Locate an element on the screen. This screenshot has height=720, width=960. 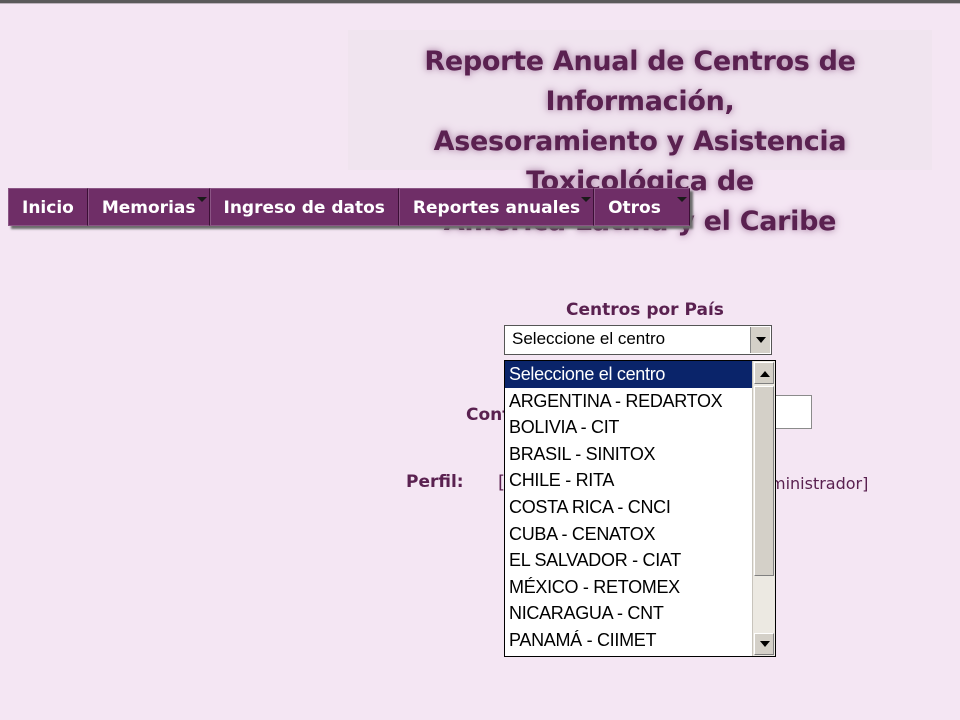
scroll-down-button is located at coordinates (764, 644).